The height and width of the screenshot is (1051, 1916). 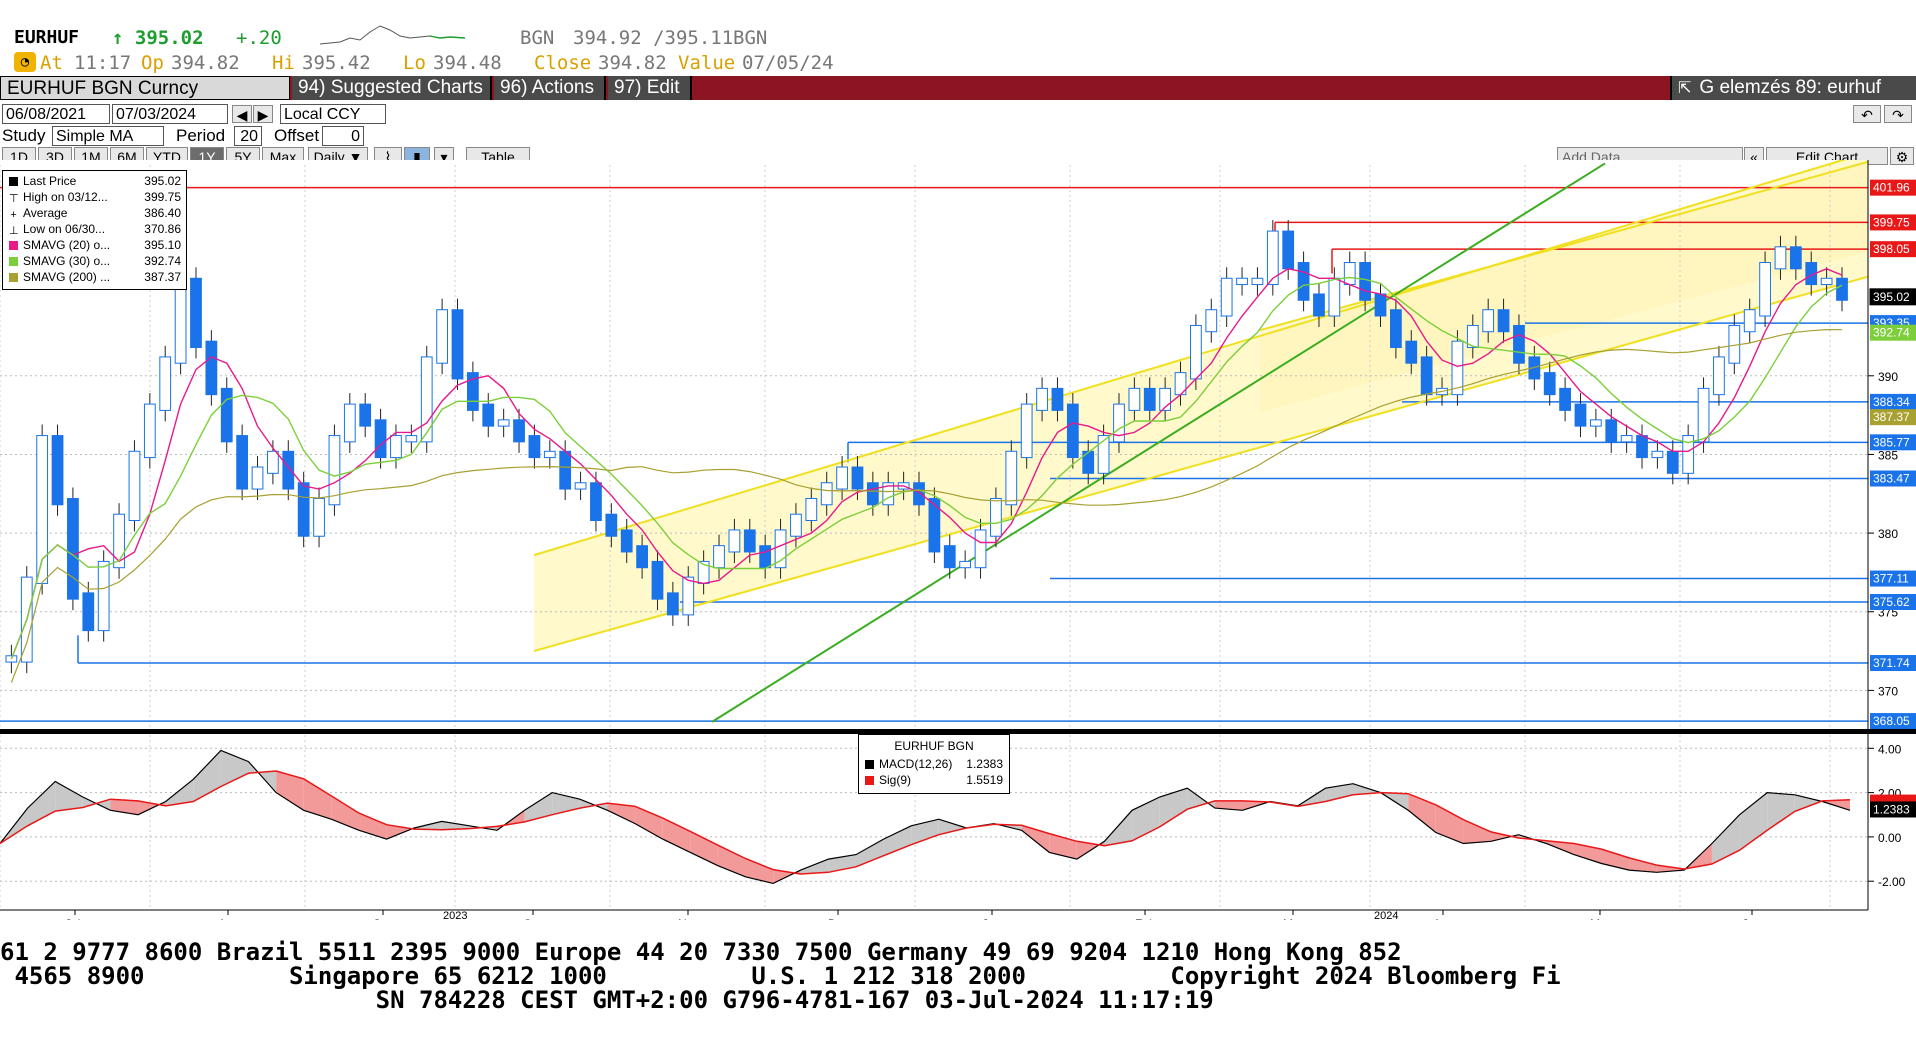 What do you see at coordinates (1601, 918) in the screenshot?
I see `x-tick-label: May` at bounding box center [1601, 918].